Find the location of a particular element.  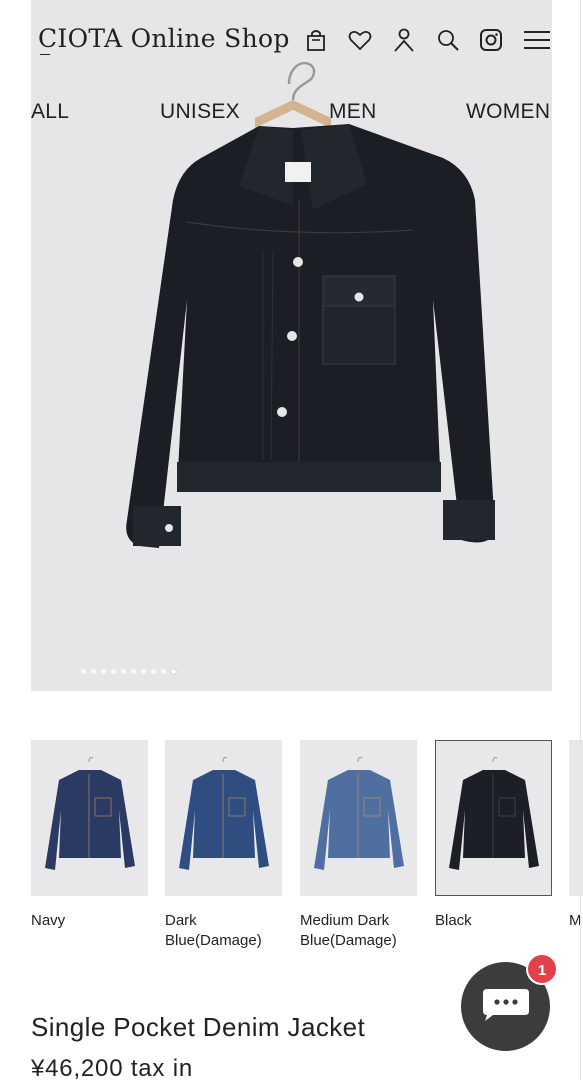

category-nav: ALL UNISEX MEN WOMEN is located at coordinates (291, 115).